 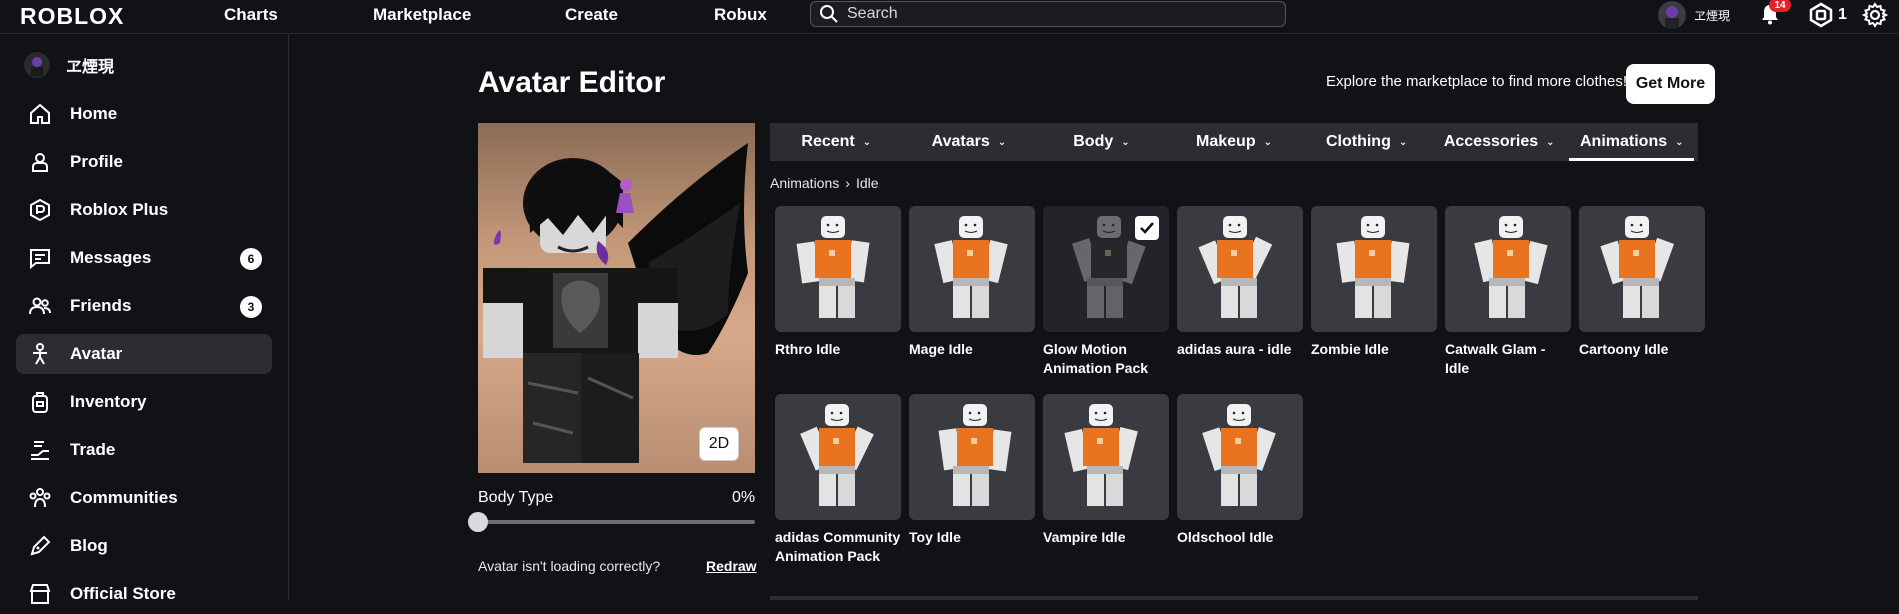 I want to click on body-type-slider, so click(x=616, y=522).